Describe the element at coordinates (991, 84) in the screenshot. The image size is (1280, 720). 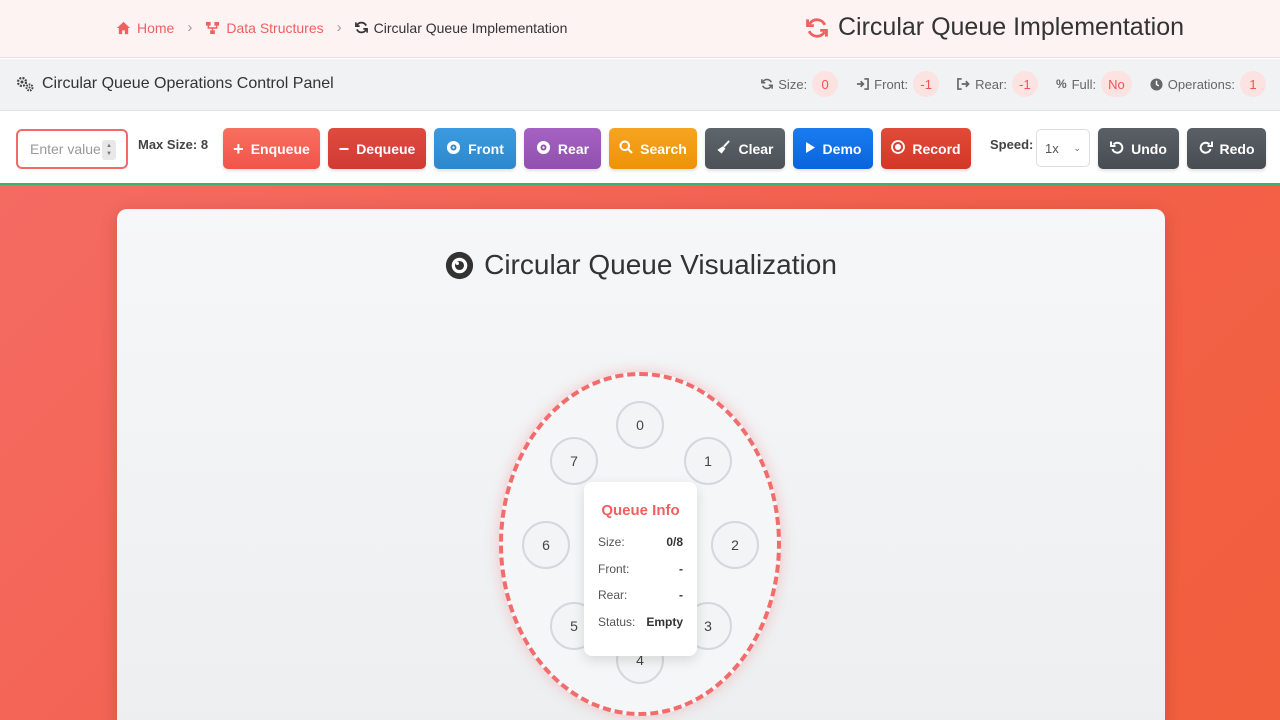
I see `stat-rear-label: Rear:` at that location.